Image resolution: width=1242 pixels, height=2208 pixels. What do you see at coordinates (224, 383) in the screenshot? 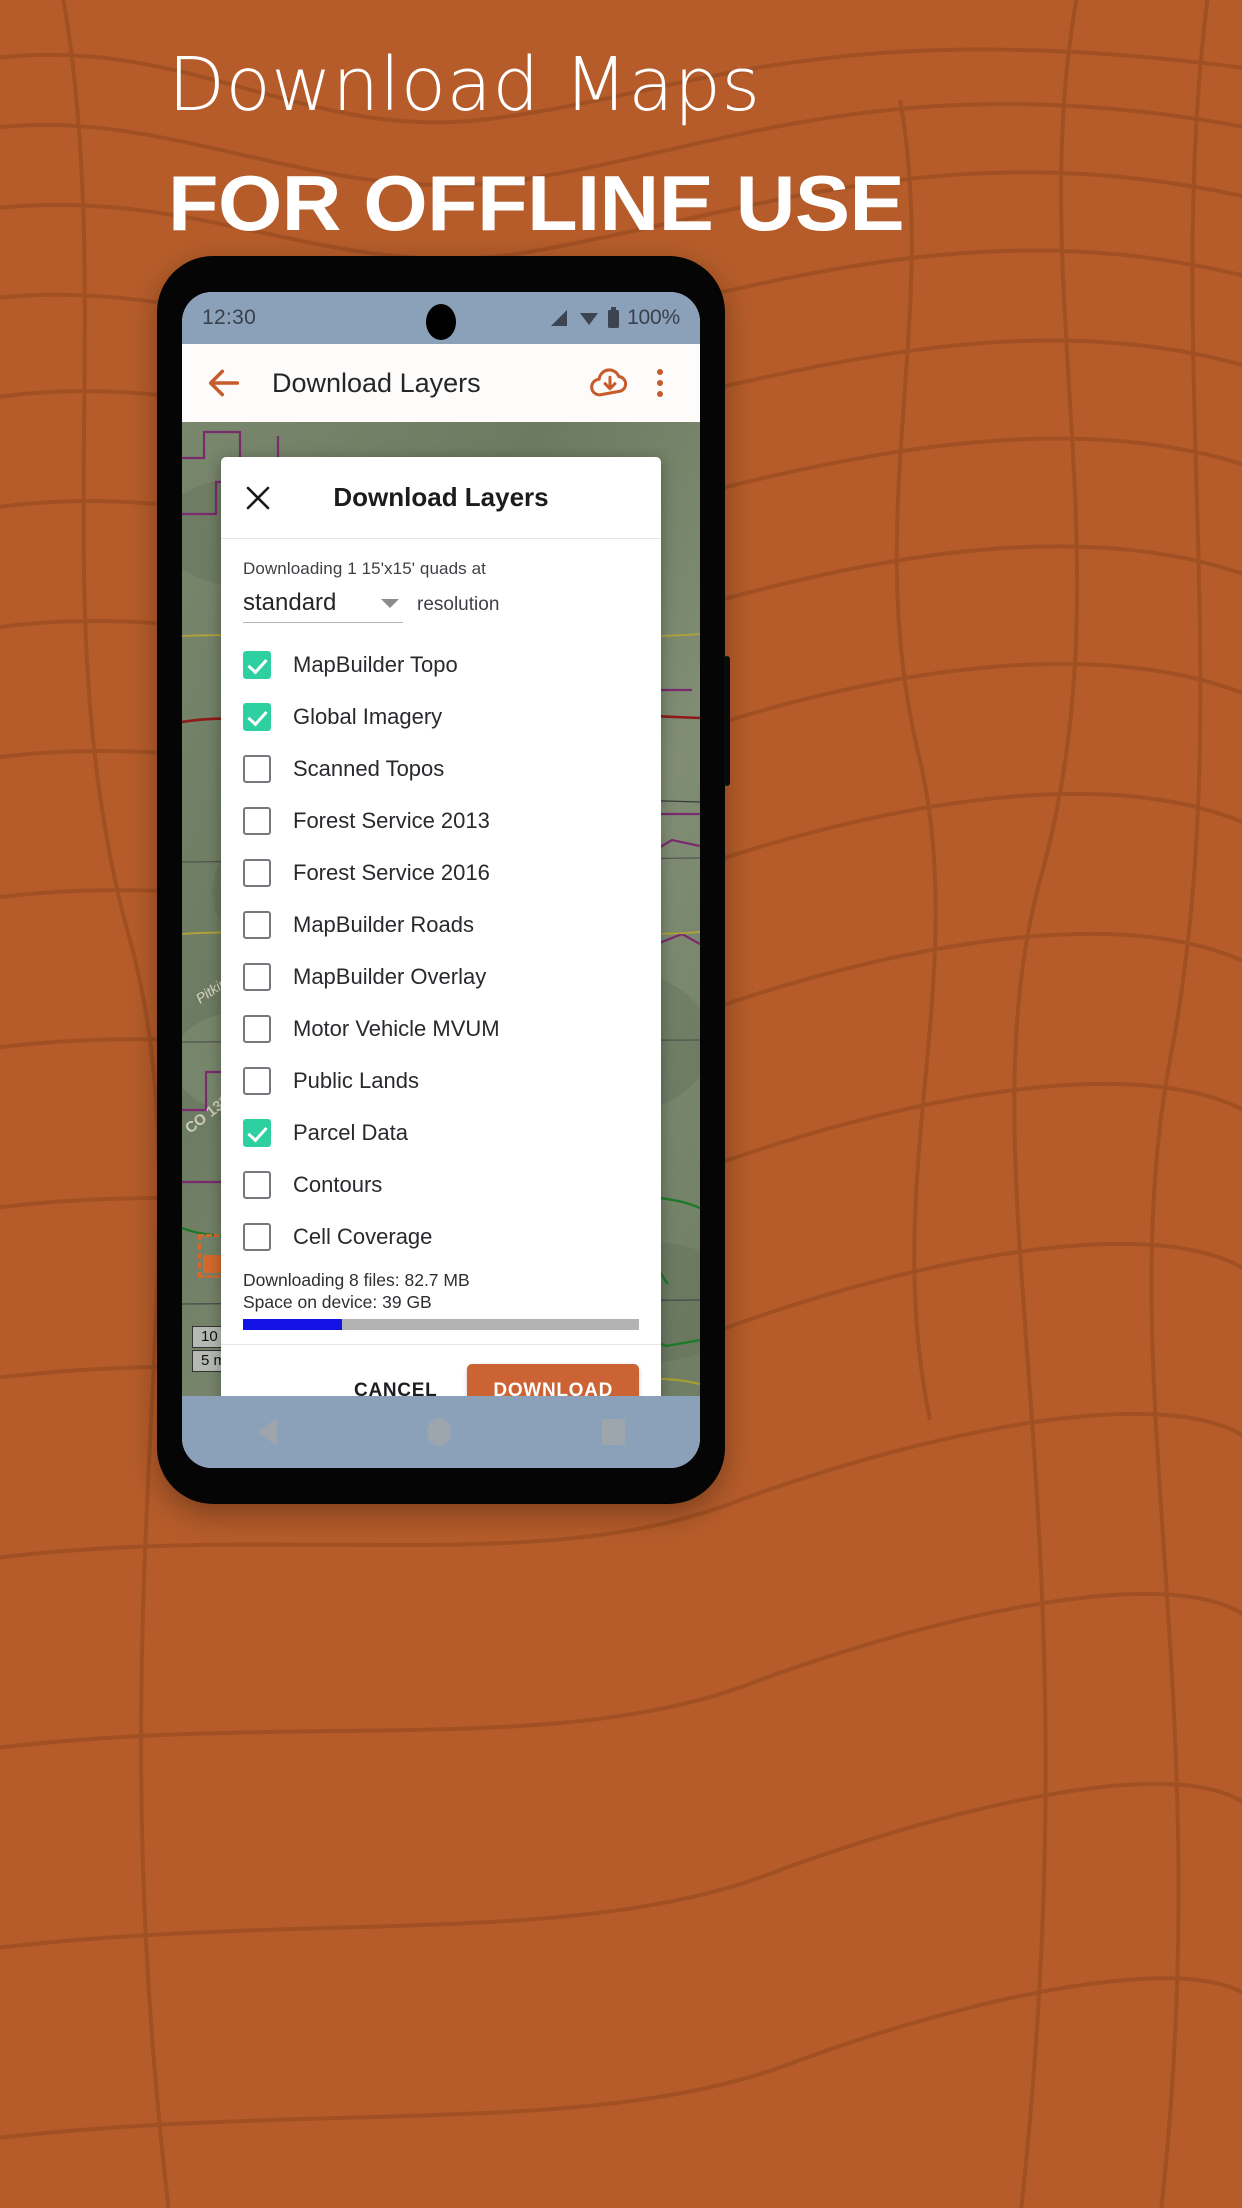
I see `arrow-left-icon` at bounding box center [224, 383].